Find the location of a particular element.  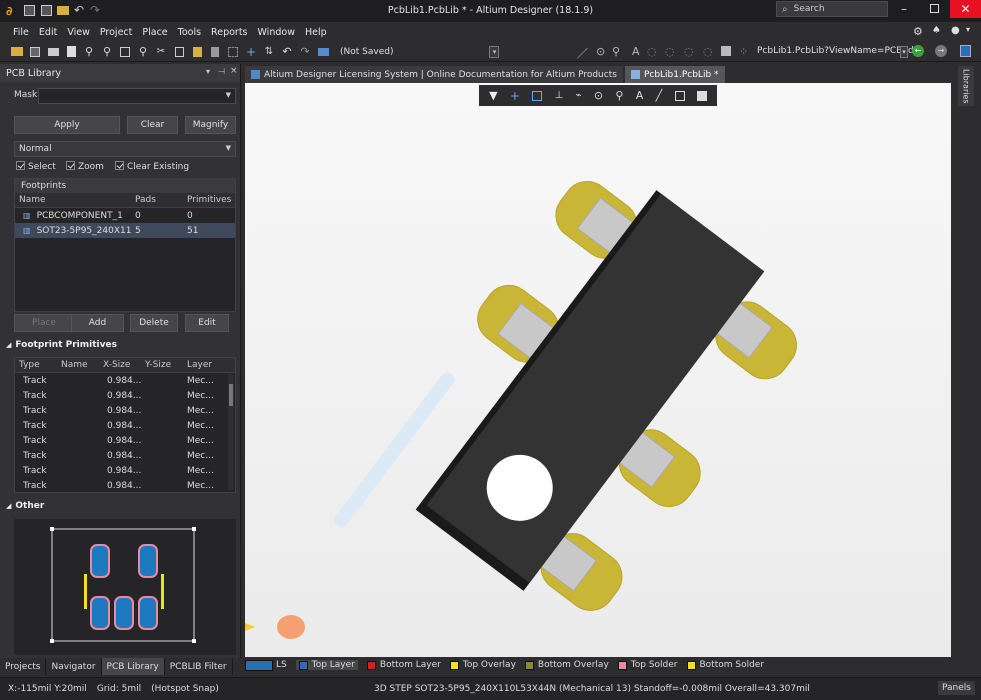

menu-view: View is located at coordinates (78, 32).